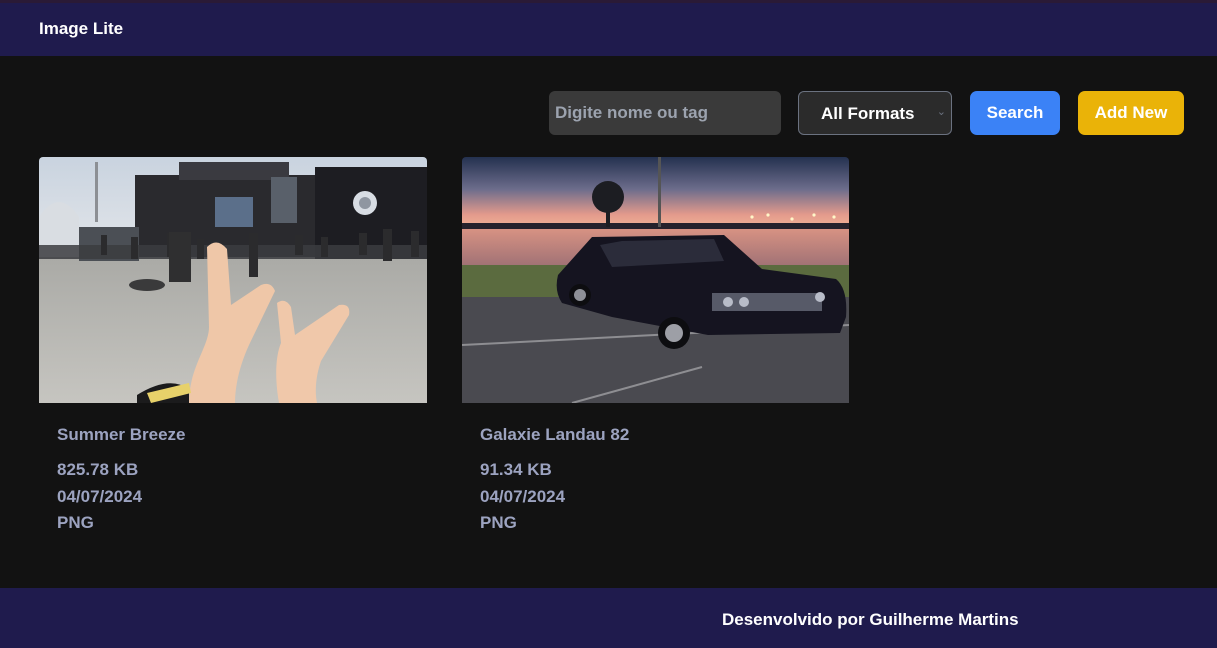 This screenshot has height=648, width=1217. What do you see at coordinates (1131, 113) in the screenshot?
I see `add-new-button: Add New` at bounding box center [1131, 113].